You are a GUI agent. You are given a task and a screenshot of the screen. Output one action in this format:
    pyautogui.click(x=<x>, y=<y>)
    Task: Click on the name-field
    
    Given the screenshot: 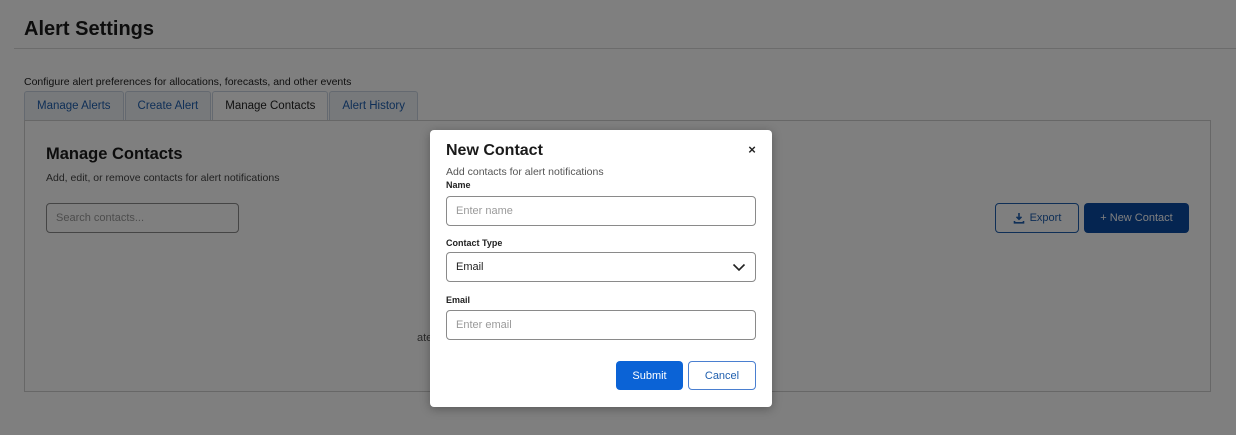 What is the action you would take?
    pyautogui.click(x=601, y=211)
    